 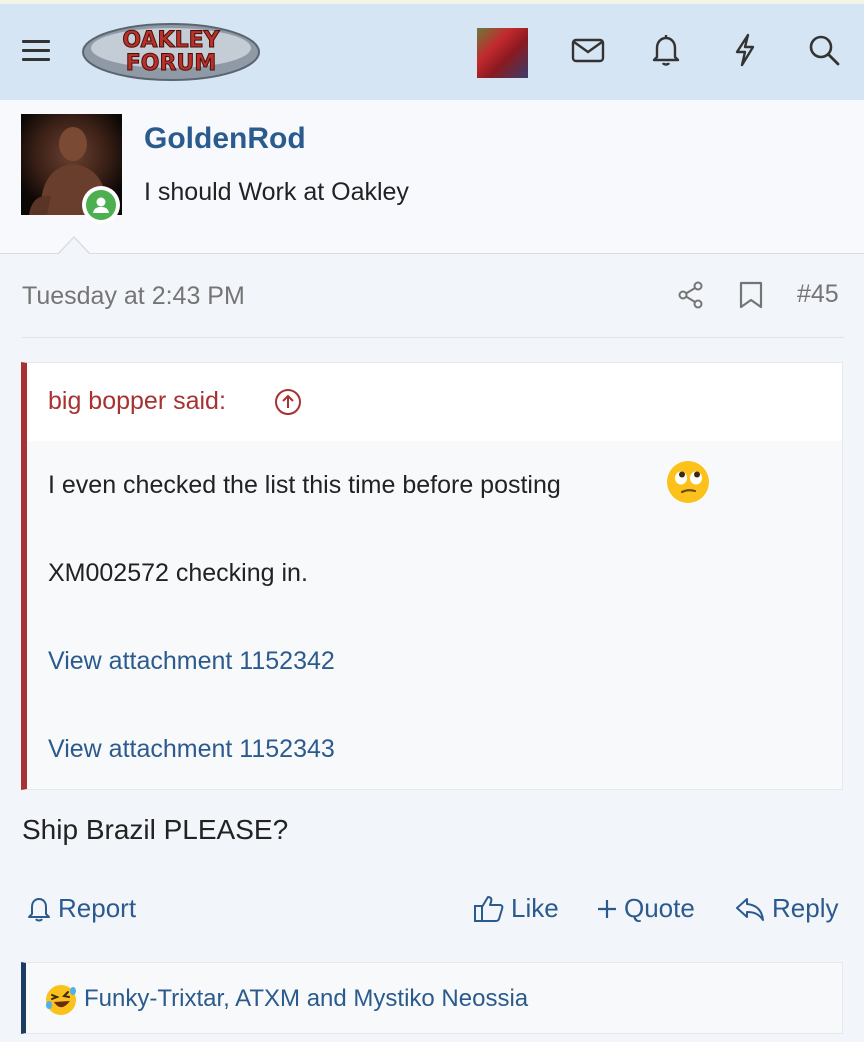 What do you see at coordinates (133, 296) in the screenshot?
I see `post-date: Tuesday at 2:43 PM` at bounding box center [133, 296].